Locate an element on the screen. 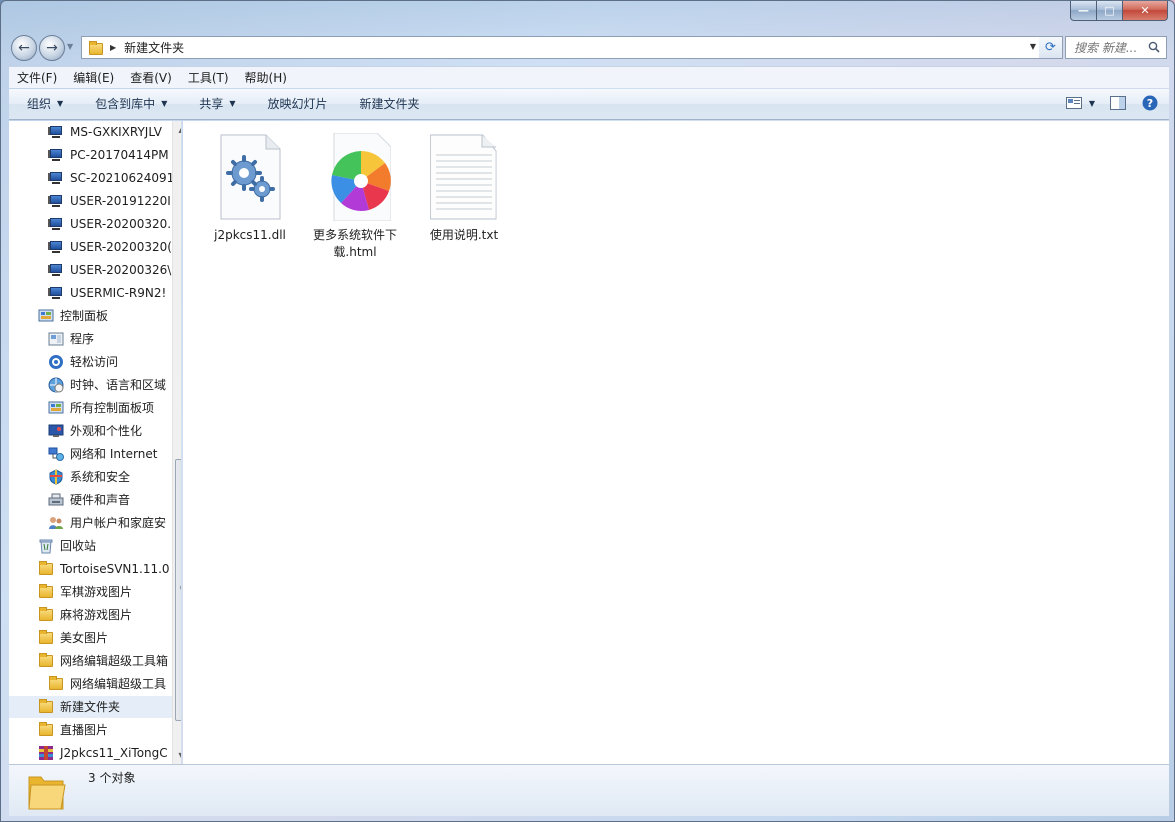 Image resolution: width=1175 pixels, height=822 pixels. nav-tree-item: 时钟、语言和区域 is located at coordinates (110, 385).